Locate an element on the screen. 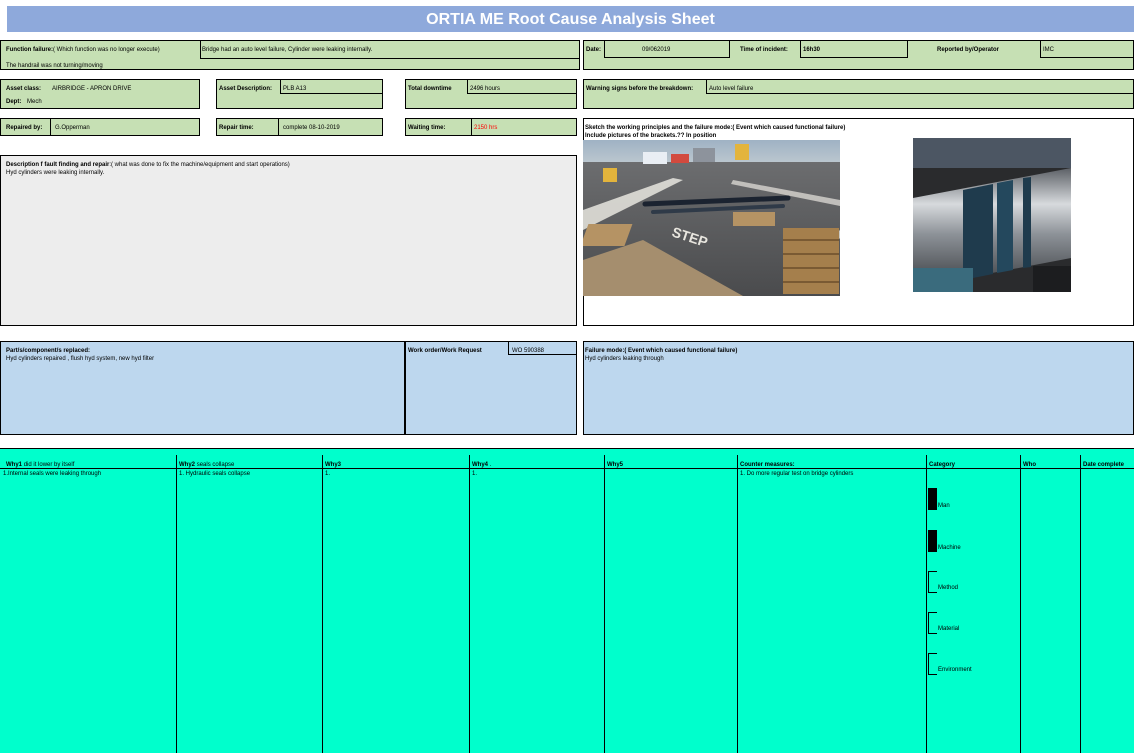 This screenshot has height=753, width=1134. reported-label: Reported by/Operator is located at coordinates (968, 50).